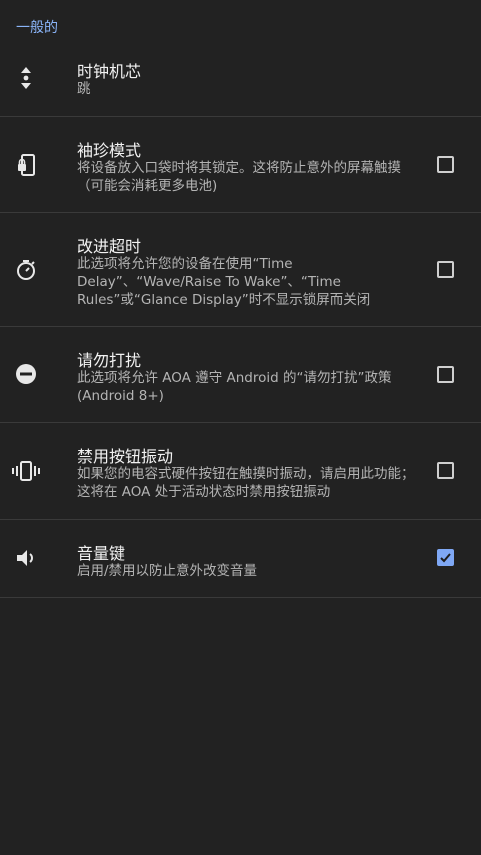  Describe the element at coordinates (101, 553) in the screenshot. I see `setting-title: 音量键` at that location.